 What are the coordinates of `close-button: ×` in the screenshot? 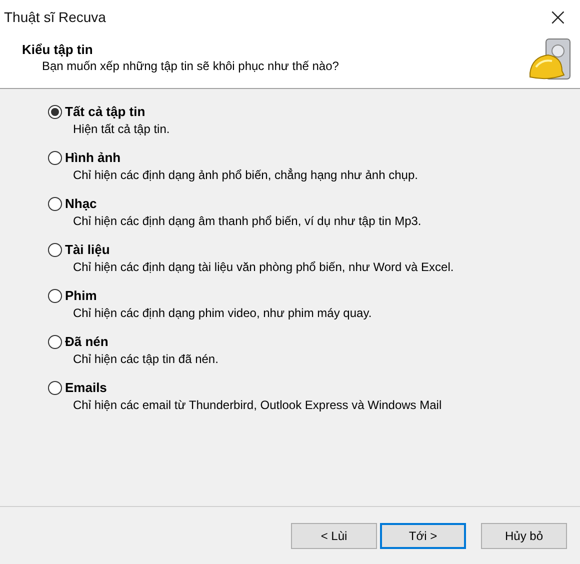 It's located at (558, 16).